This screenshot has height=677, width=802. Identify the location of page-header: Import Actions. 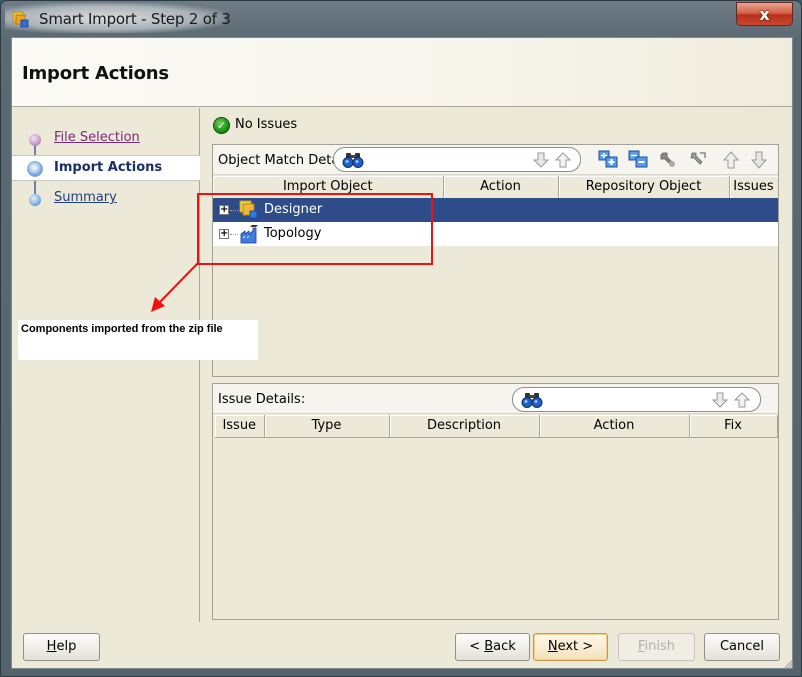
(402, 72).